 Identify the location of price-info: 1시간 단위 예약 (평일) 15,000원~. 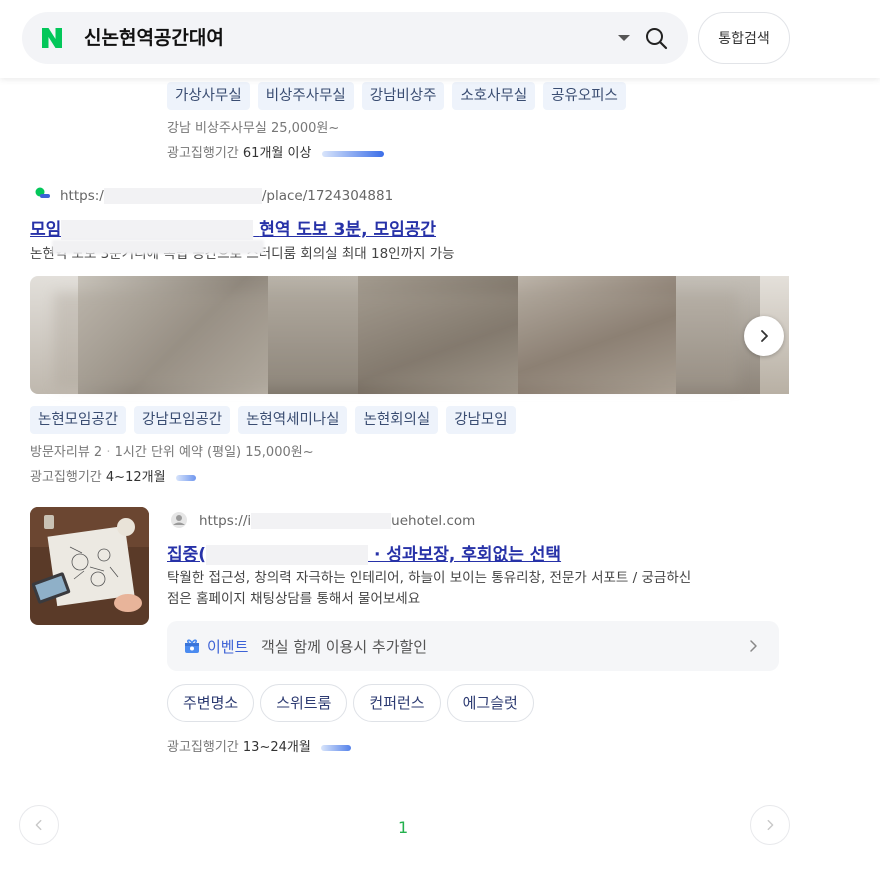
(214, 452).